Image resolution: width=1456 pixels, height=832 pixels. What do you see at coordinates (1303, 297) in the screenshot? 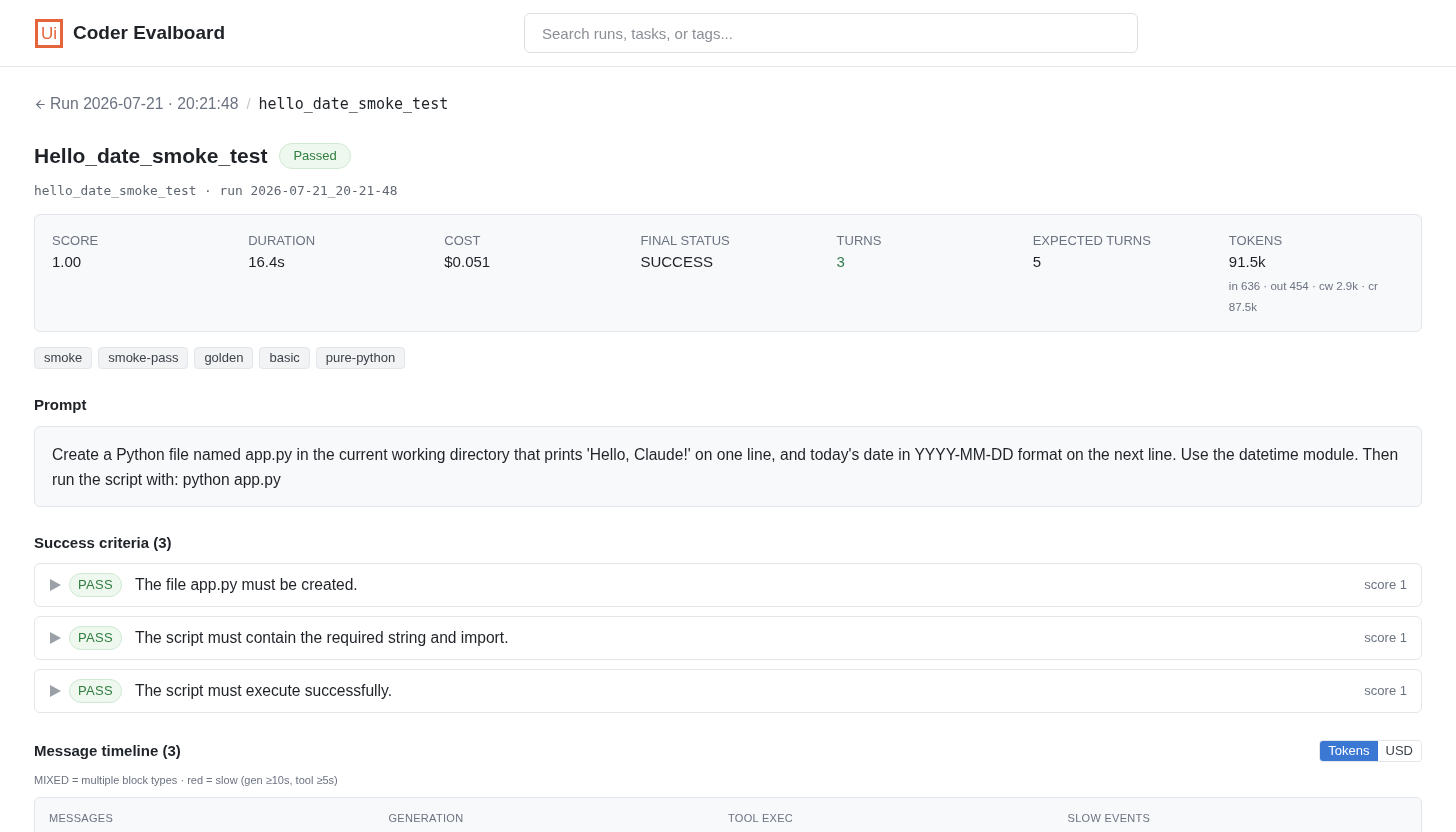
I see `token-breakdown: in 636 · out 454 · cw 2.9k · cr 87.5k` at bounding box center [1303, 297].